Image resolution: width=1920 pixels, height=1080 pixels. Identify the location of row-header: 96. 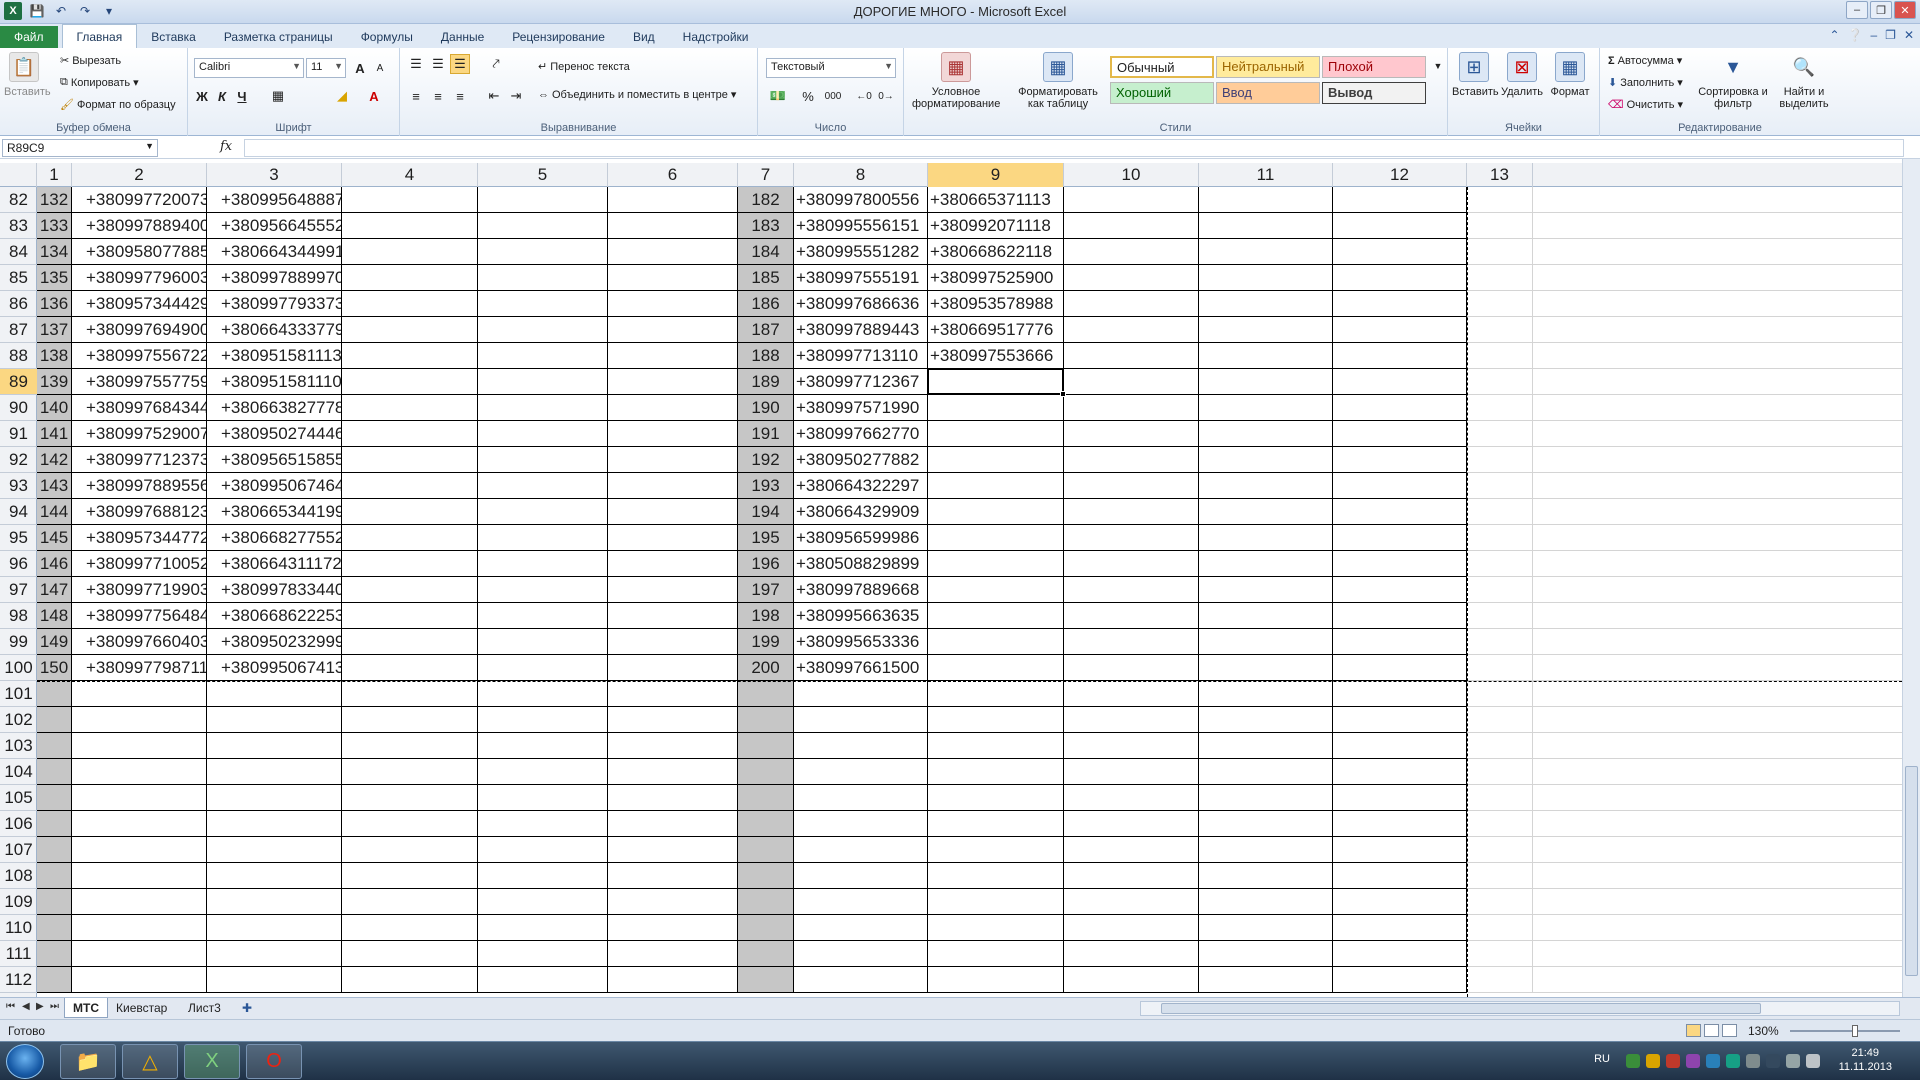
(18, 564).